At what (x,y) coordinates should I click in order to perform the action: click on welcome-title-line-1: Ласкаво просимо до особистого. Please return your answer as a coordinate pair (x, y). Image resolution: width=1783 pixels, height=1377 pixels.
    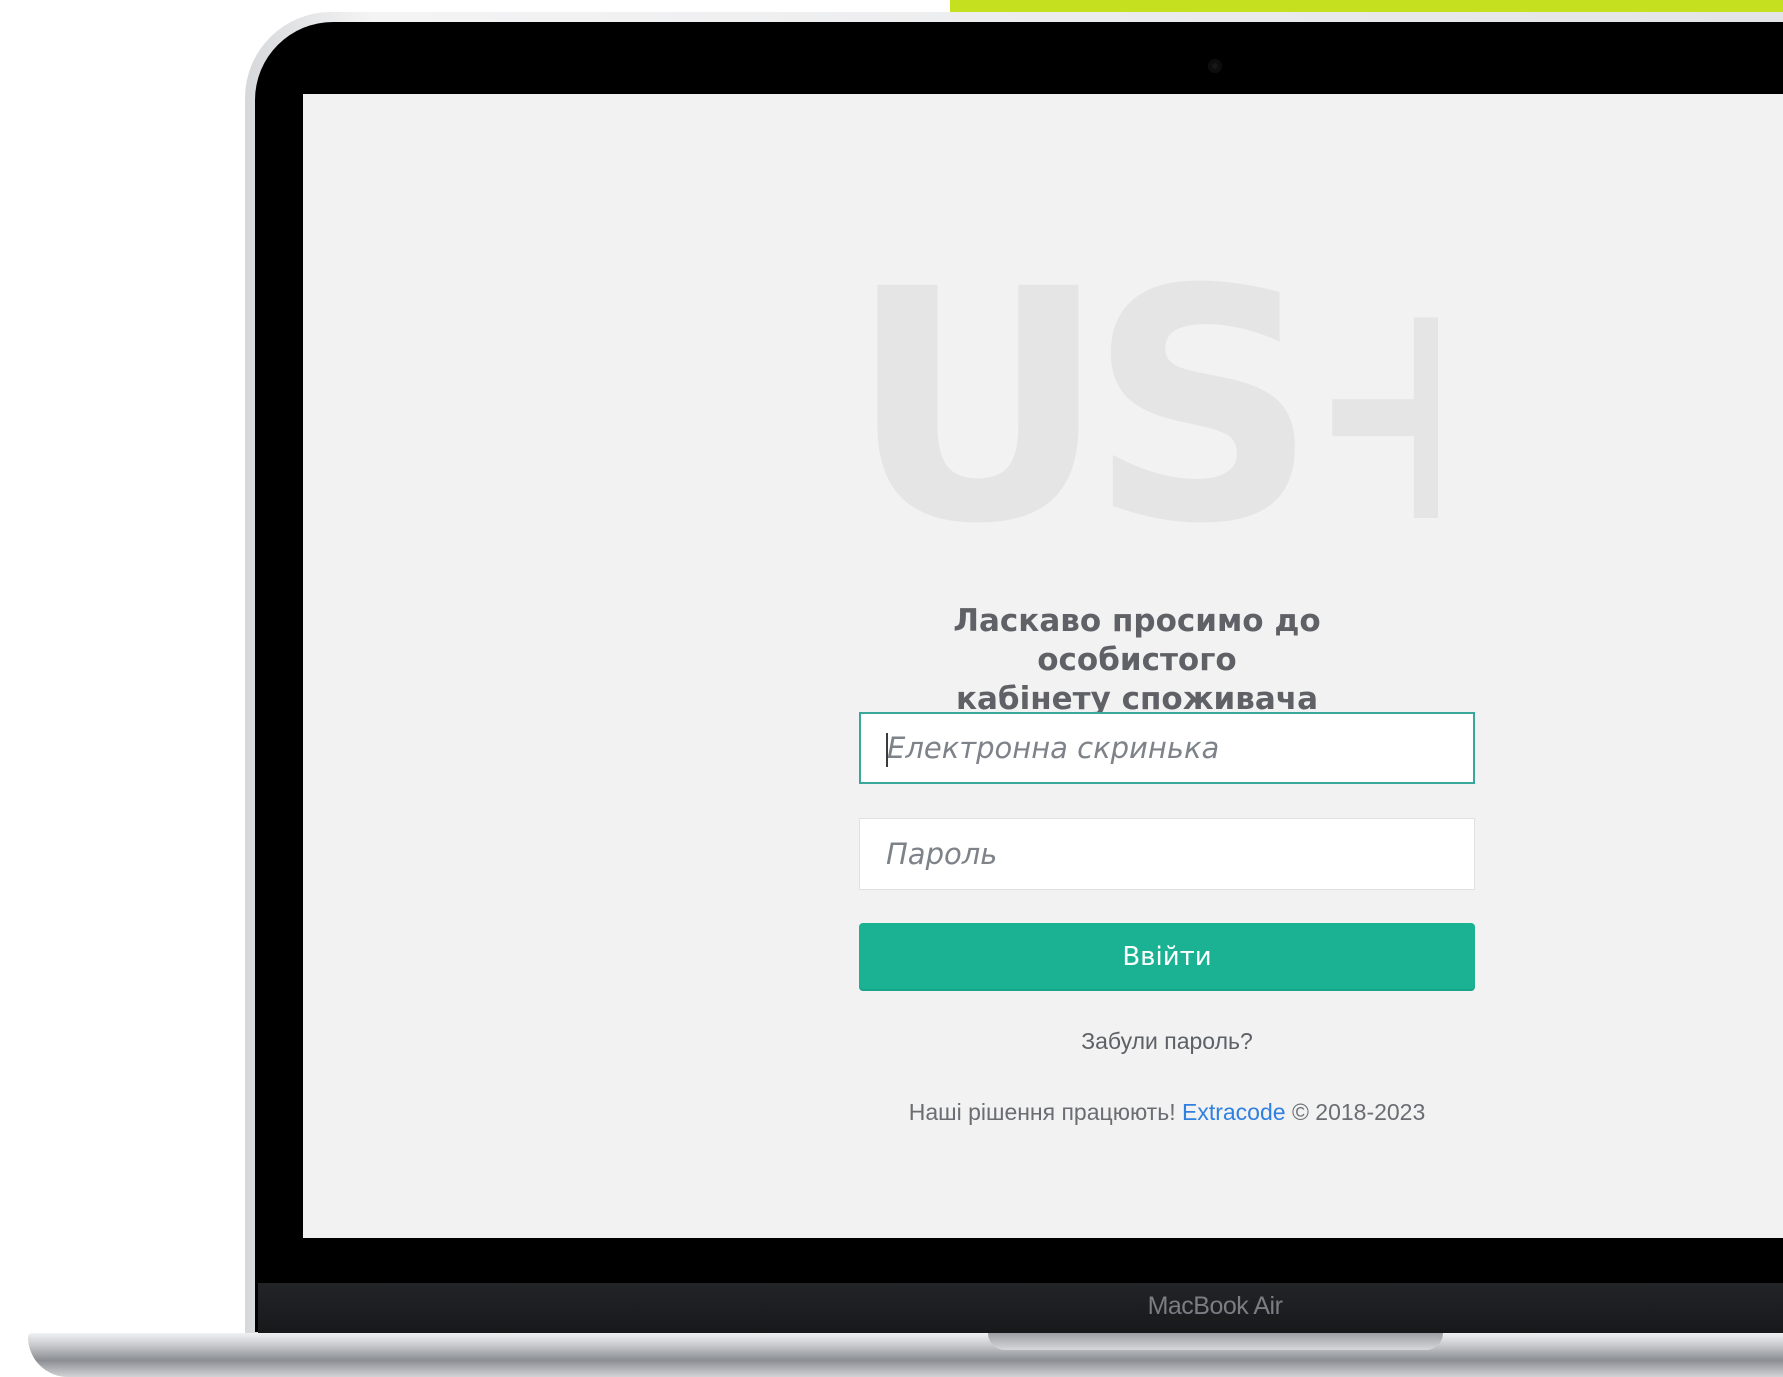
    Looking at the image, I should click on (1137, 640).